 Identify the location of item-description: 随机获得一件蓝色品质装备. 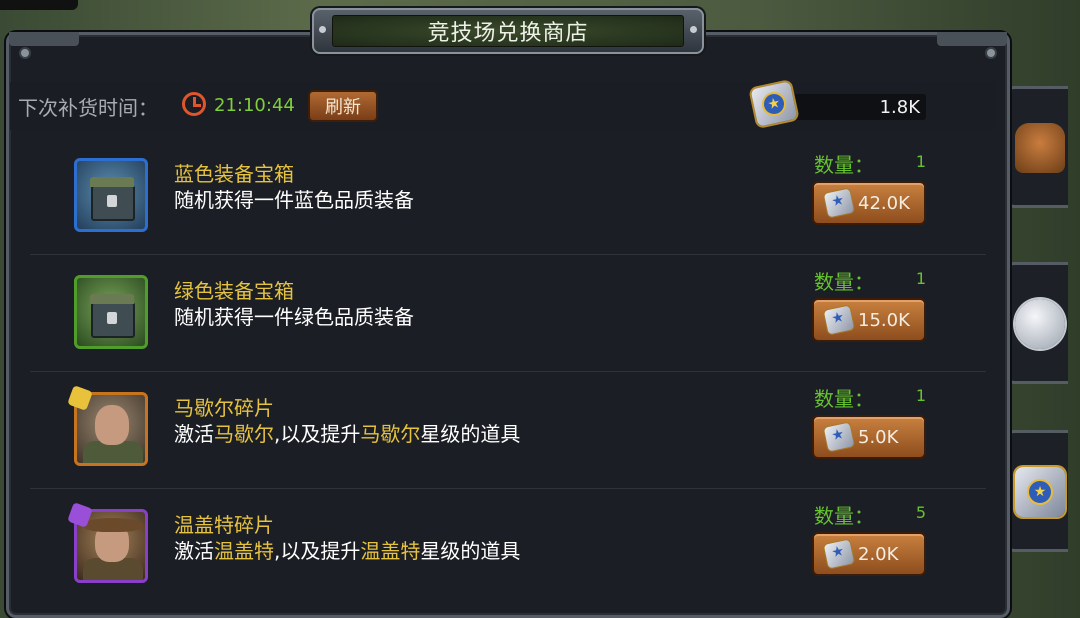
(294, 200).